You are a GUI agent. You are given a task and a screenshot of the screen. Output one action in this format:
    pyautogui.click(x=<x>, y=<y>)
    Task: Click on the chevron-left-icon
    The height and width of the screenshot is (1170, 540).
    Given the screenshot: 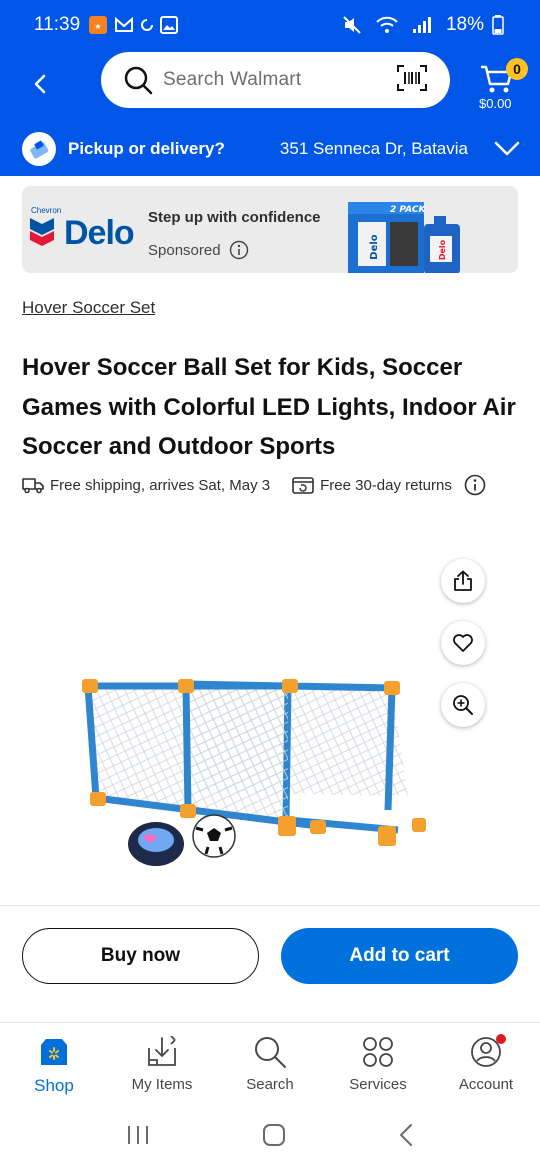 What is the action you would take?
    pyautogui.click(x=40, y=84)
    